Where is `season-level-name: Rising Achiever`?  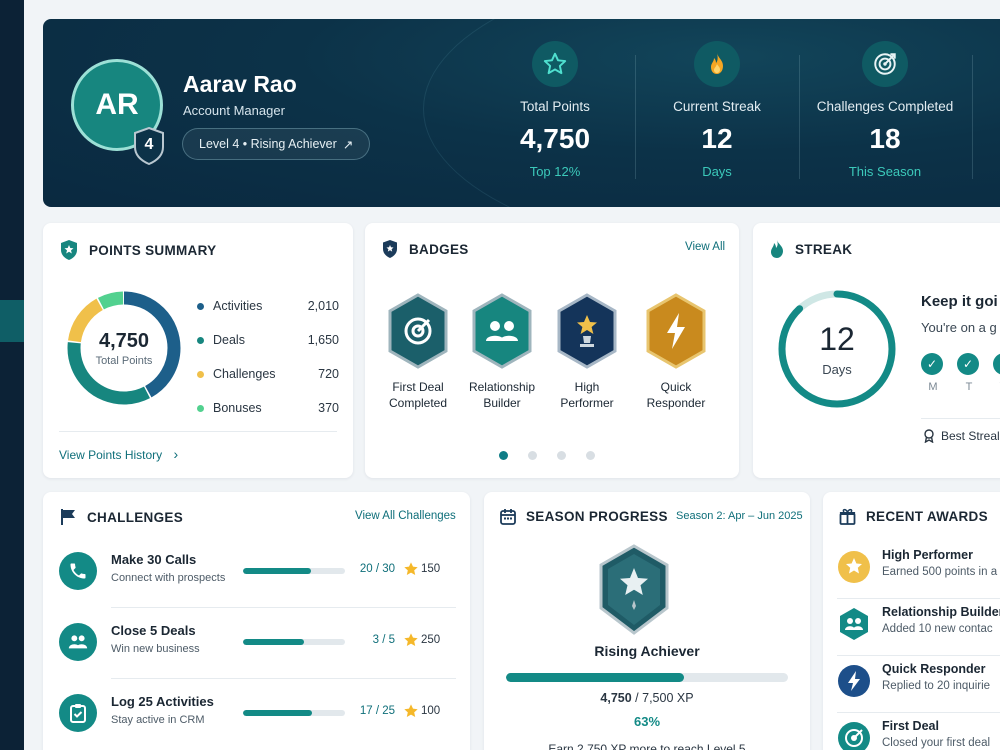
season-level-name: Rising Achiever is located at coordinates (647, 651).